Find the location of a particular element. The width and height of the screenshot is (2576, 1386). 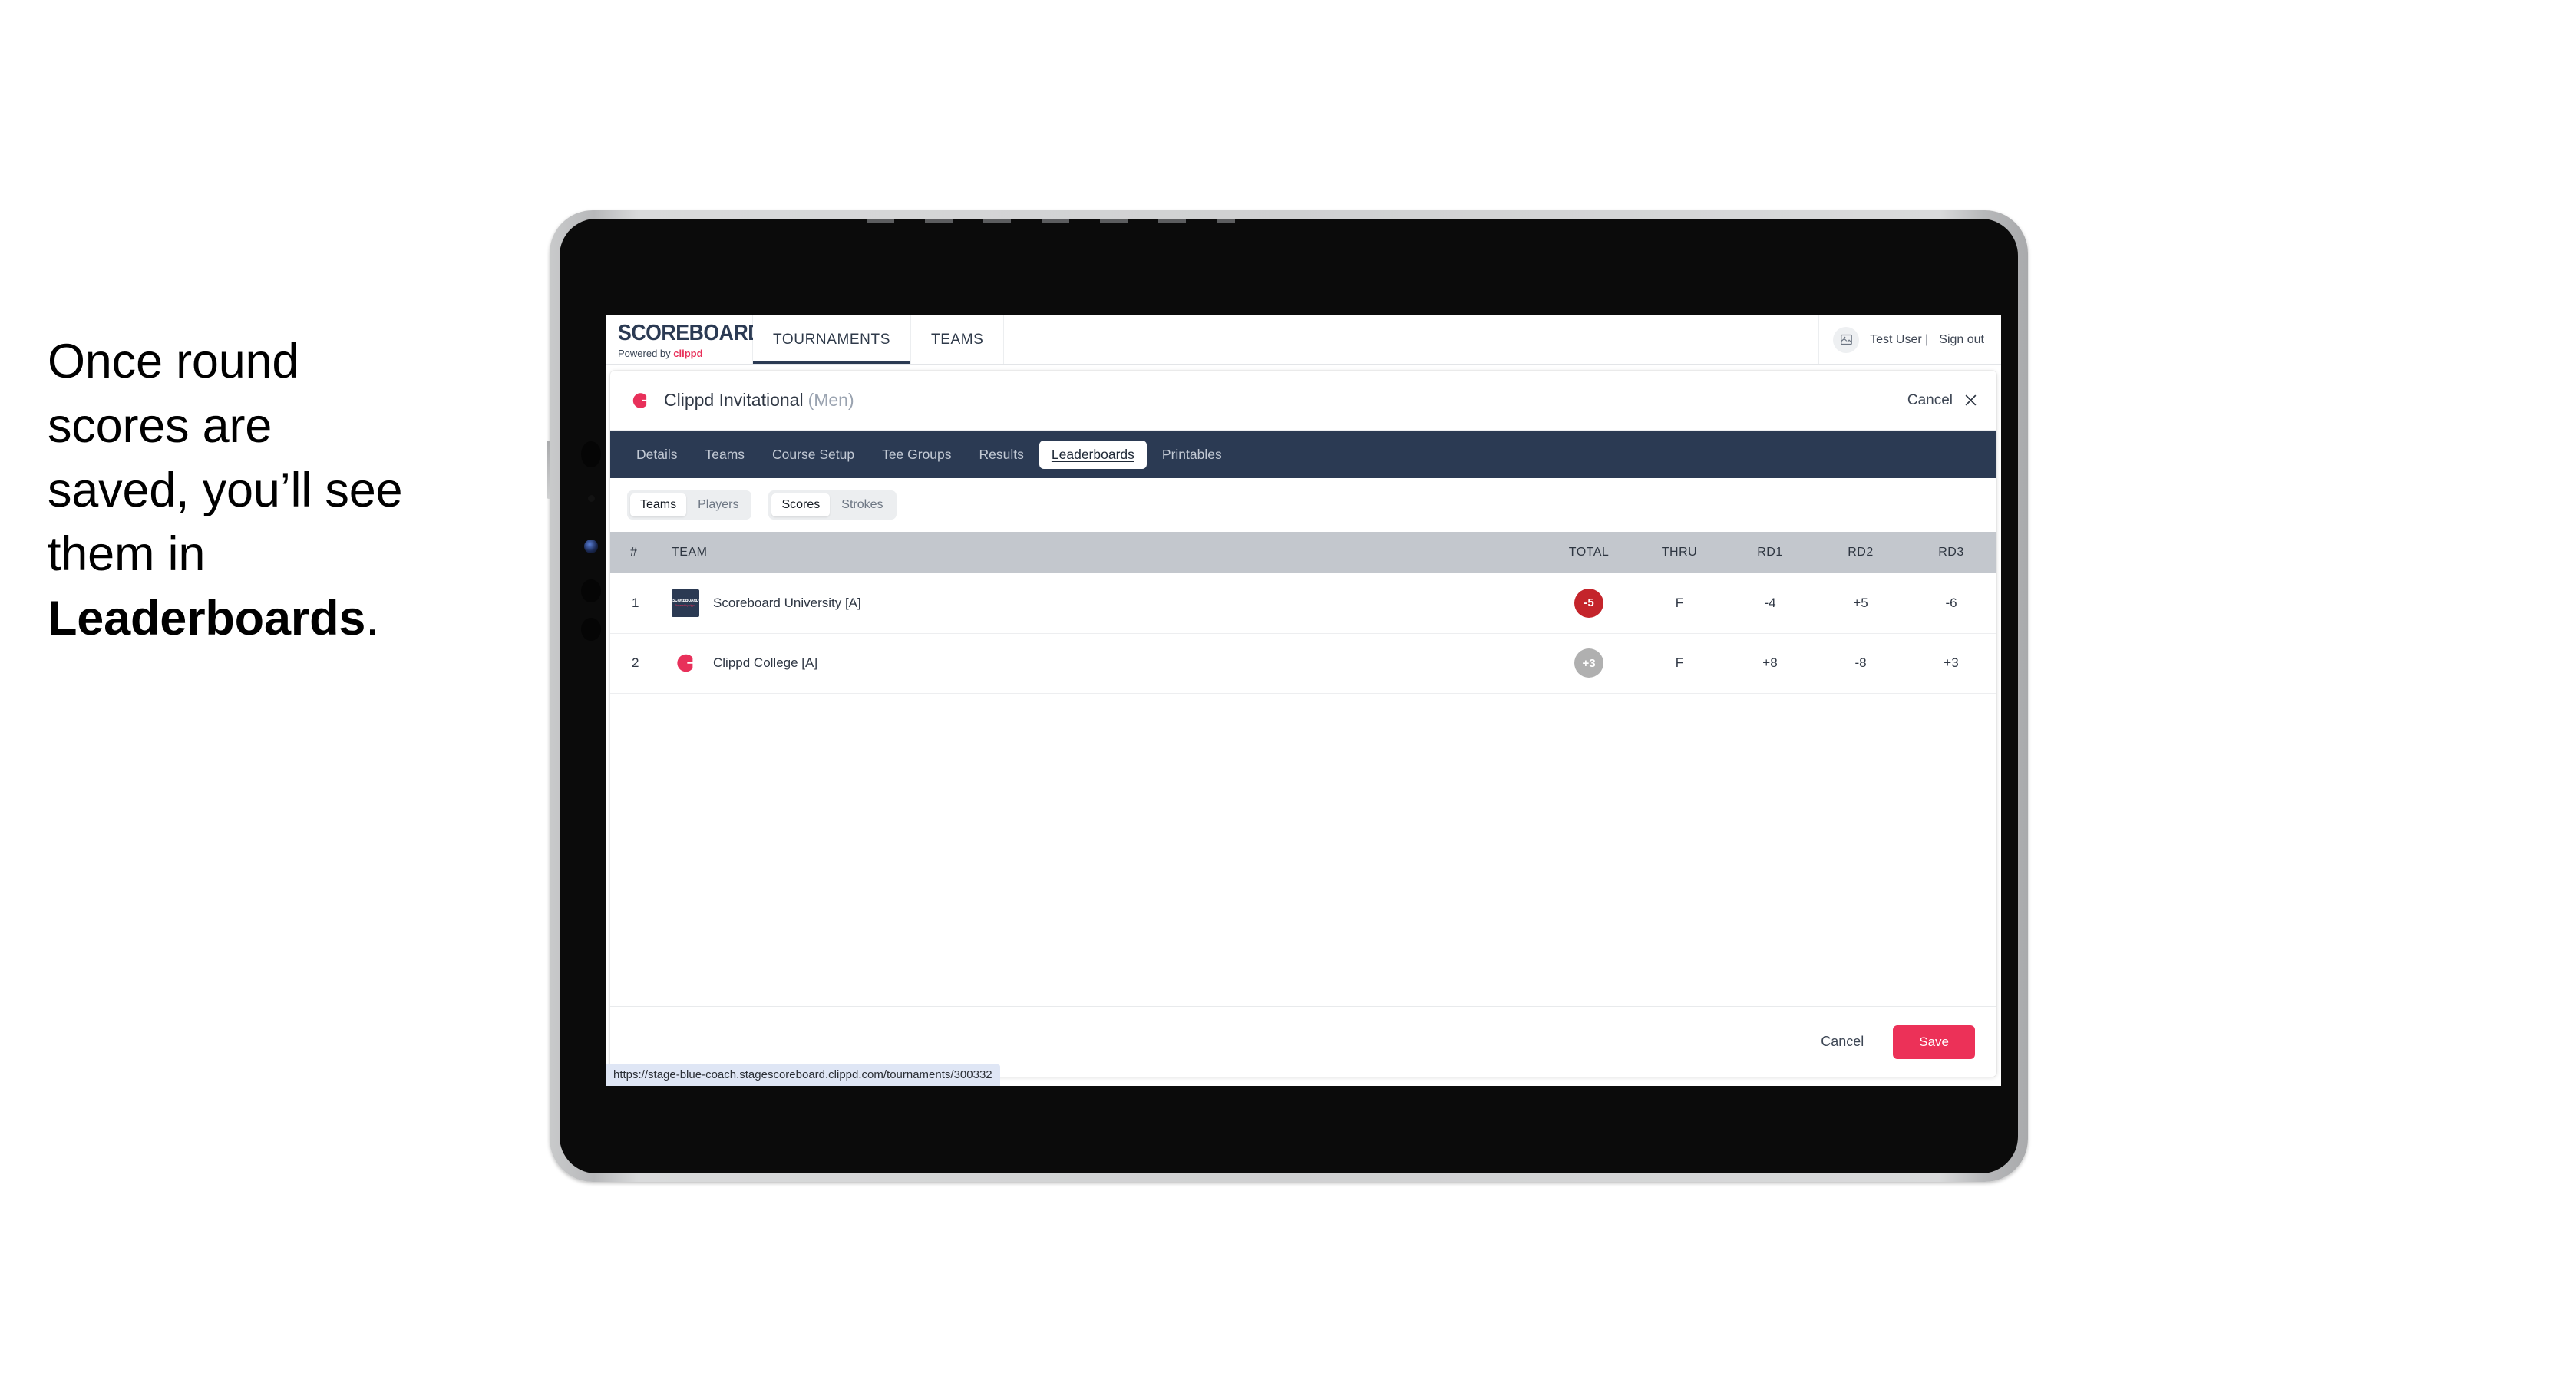

cell-team: Clippd College [A] is located at coordinates (1104, 663).